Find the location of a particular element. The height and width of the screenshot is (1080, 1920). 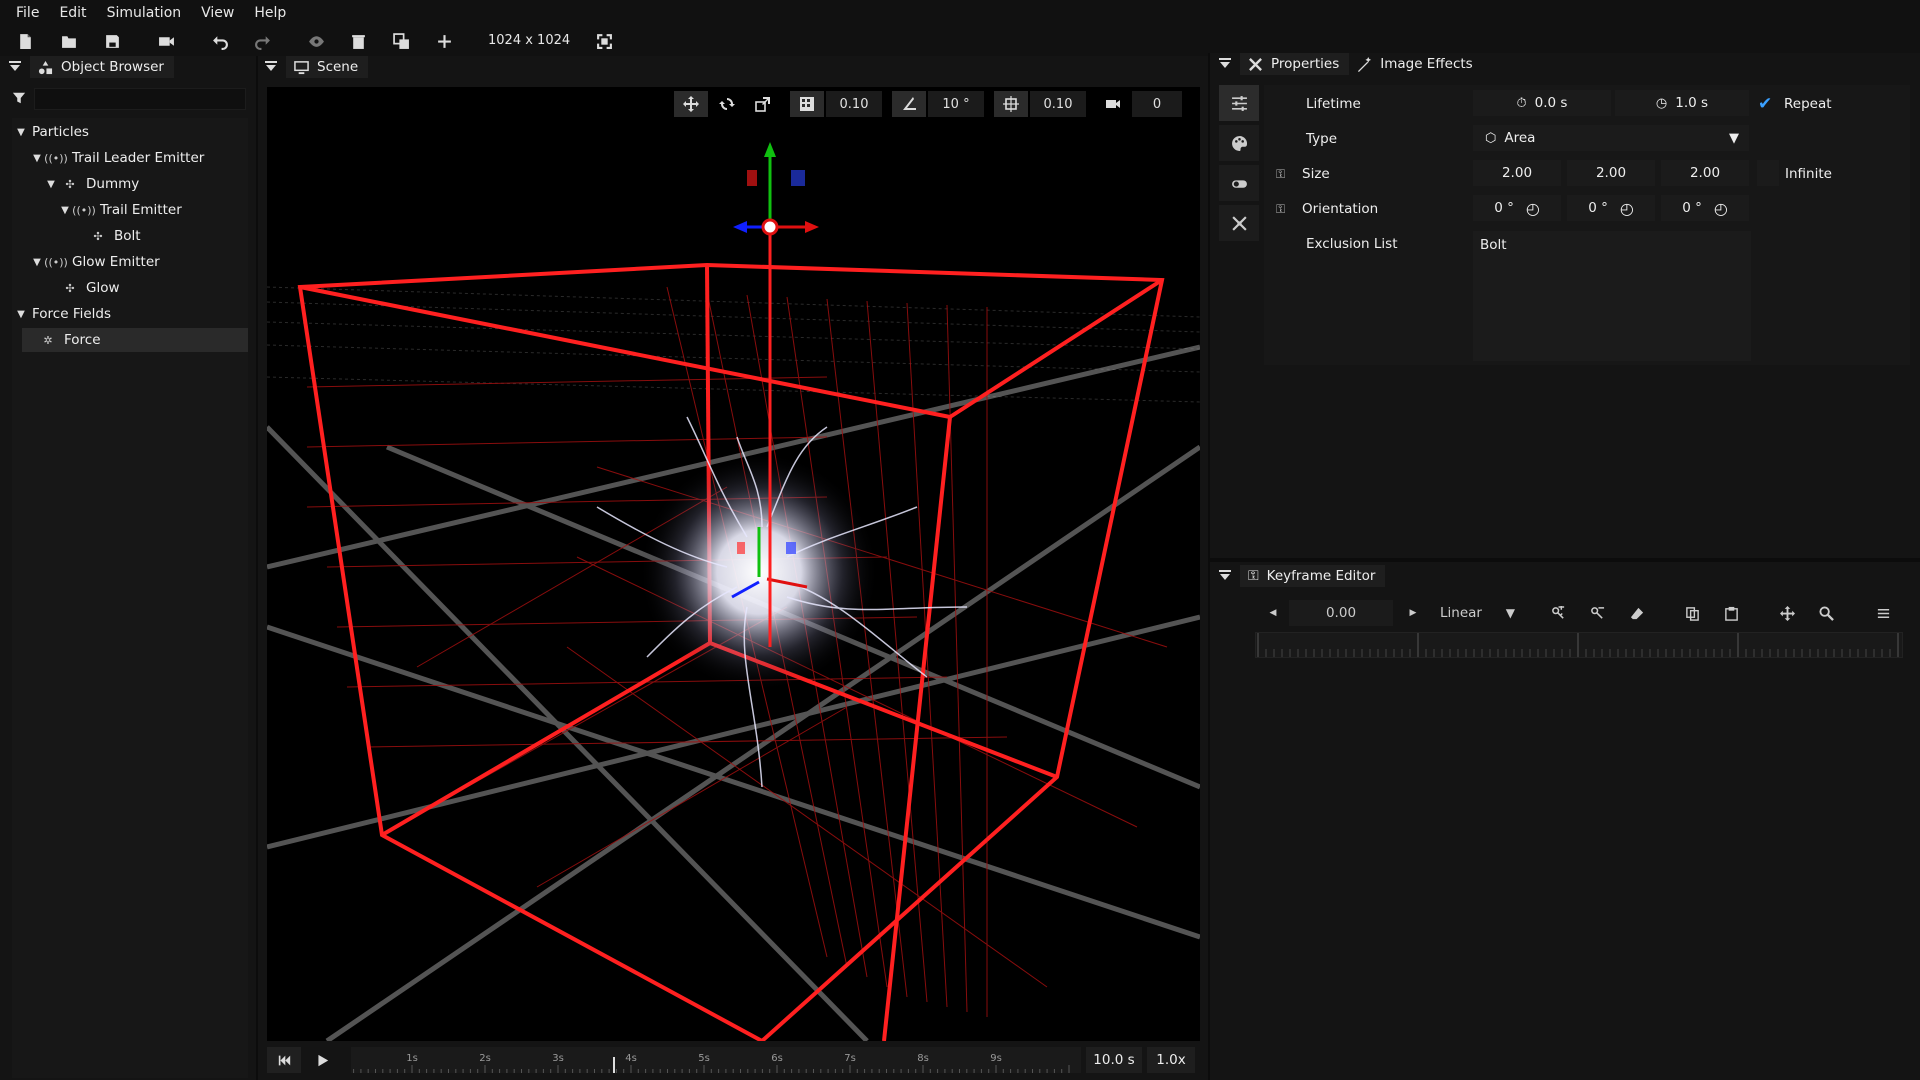

menu-help: Help is located at coordinates (270, 13).